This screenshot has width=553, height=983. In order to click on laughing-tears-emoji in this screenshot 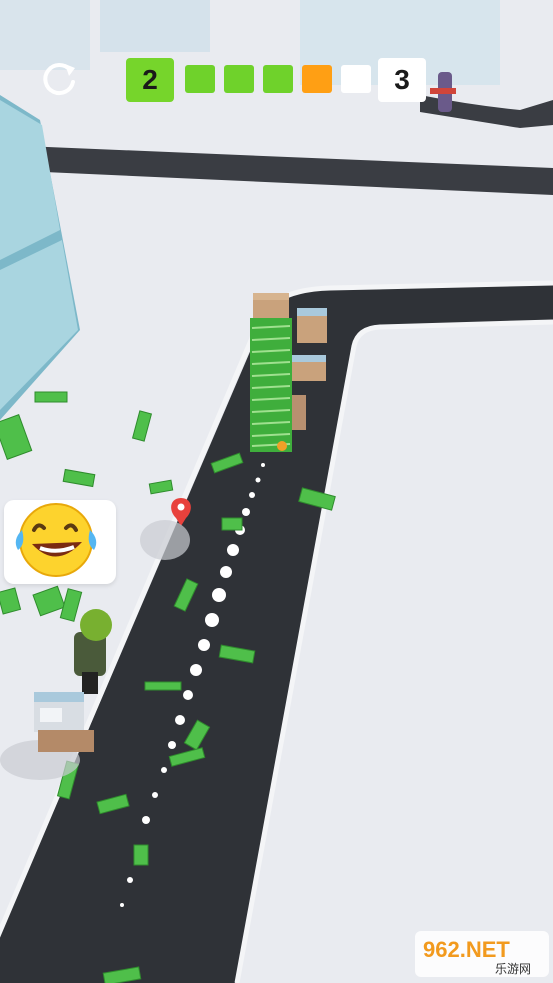, I will do `click(56, 540)`.